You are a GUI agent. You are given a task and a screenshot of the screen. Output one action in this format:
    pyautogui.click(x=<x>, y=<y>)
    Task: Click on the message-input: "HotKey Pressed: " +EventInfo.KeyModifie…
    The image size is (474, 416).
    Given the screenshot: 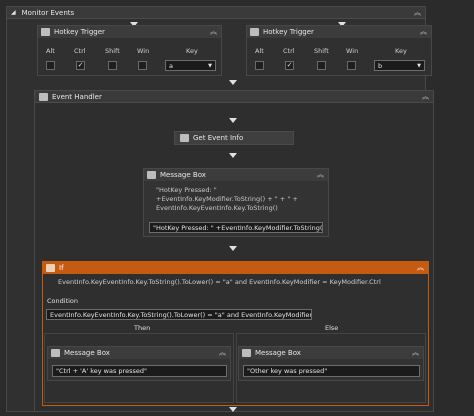 What is the action you would take?
    pyautogui.click(x=236, y=227)
    